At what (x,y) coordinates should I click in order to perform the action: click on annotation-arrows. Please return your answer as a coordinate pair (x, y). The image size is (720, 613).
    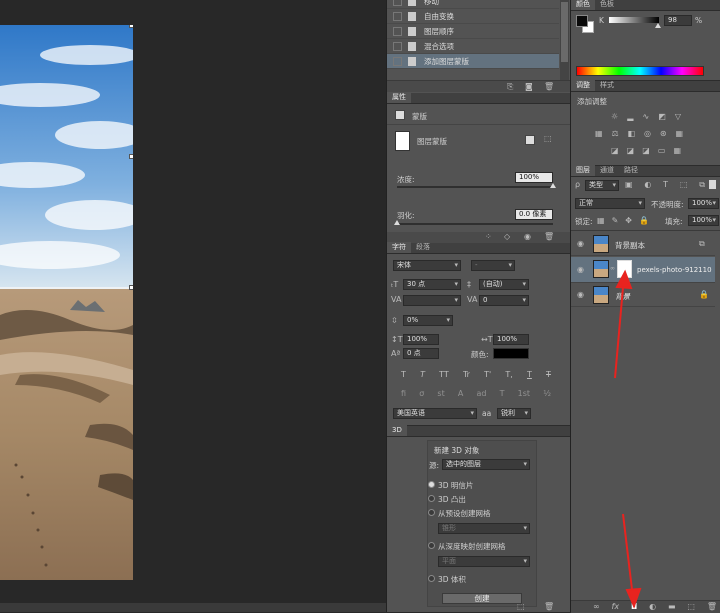
    Looking at the image, I should click on (628, 439).